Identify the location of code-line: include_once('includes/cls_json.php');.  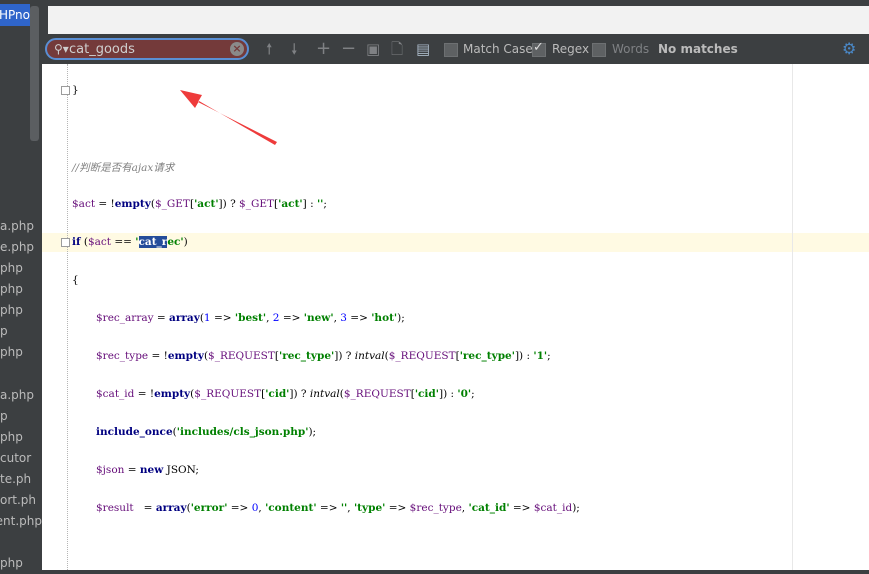
(206, 432).